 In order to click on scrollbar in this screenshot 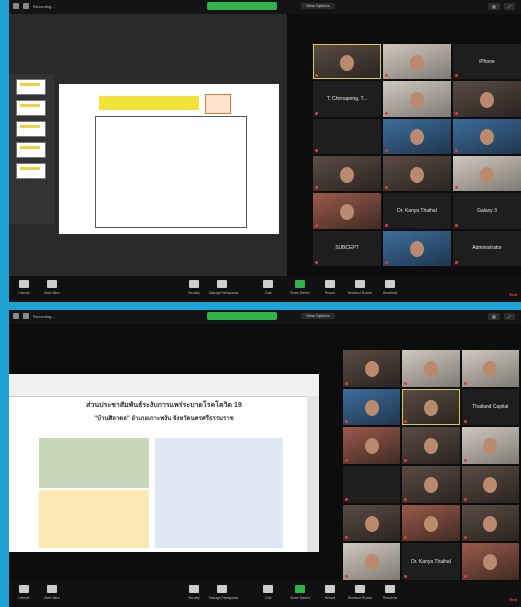, I will do `click(313, 474)`.